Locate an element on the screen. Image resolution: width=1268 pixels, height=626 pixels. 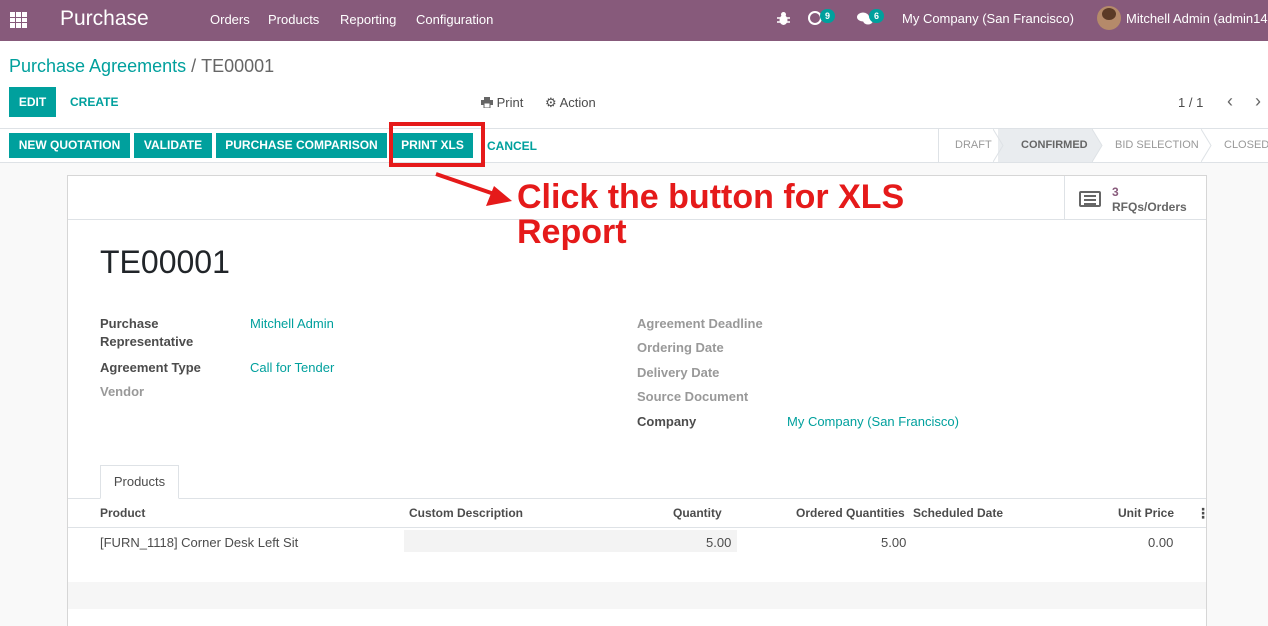
purchase-rep-value: Mitchell Admin is located at coordinates (292, 323).